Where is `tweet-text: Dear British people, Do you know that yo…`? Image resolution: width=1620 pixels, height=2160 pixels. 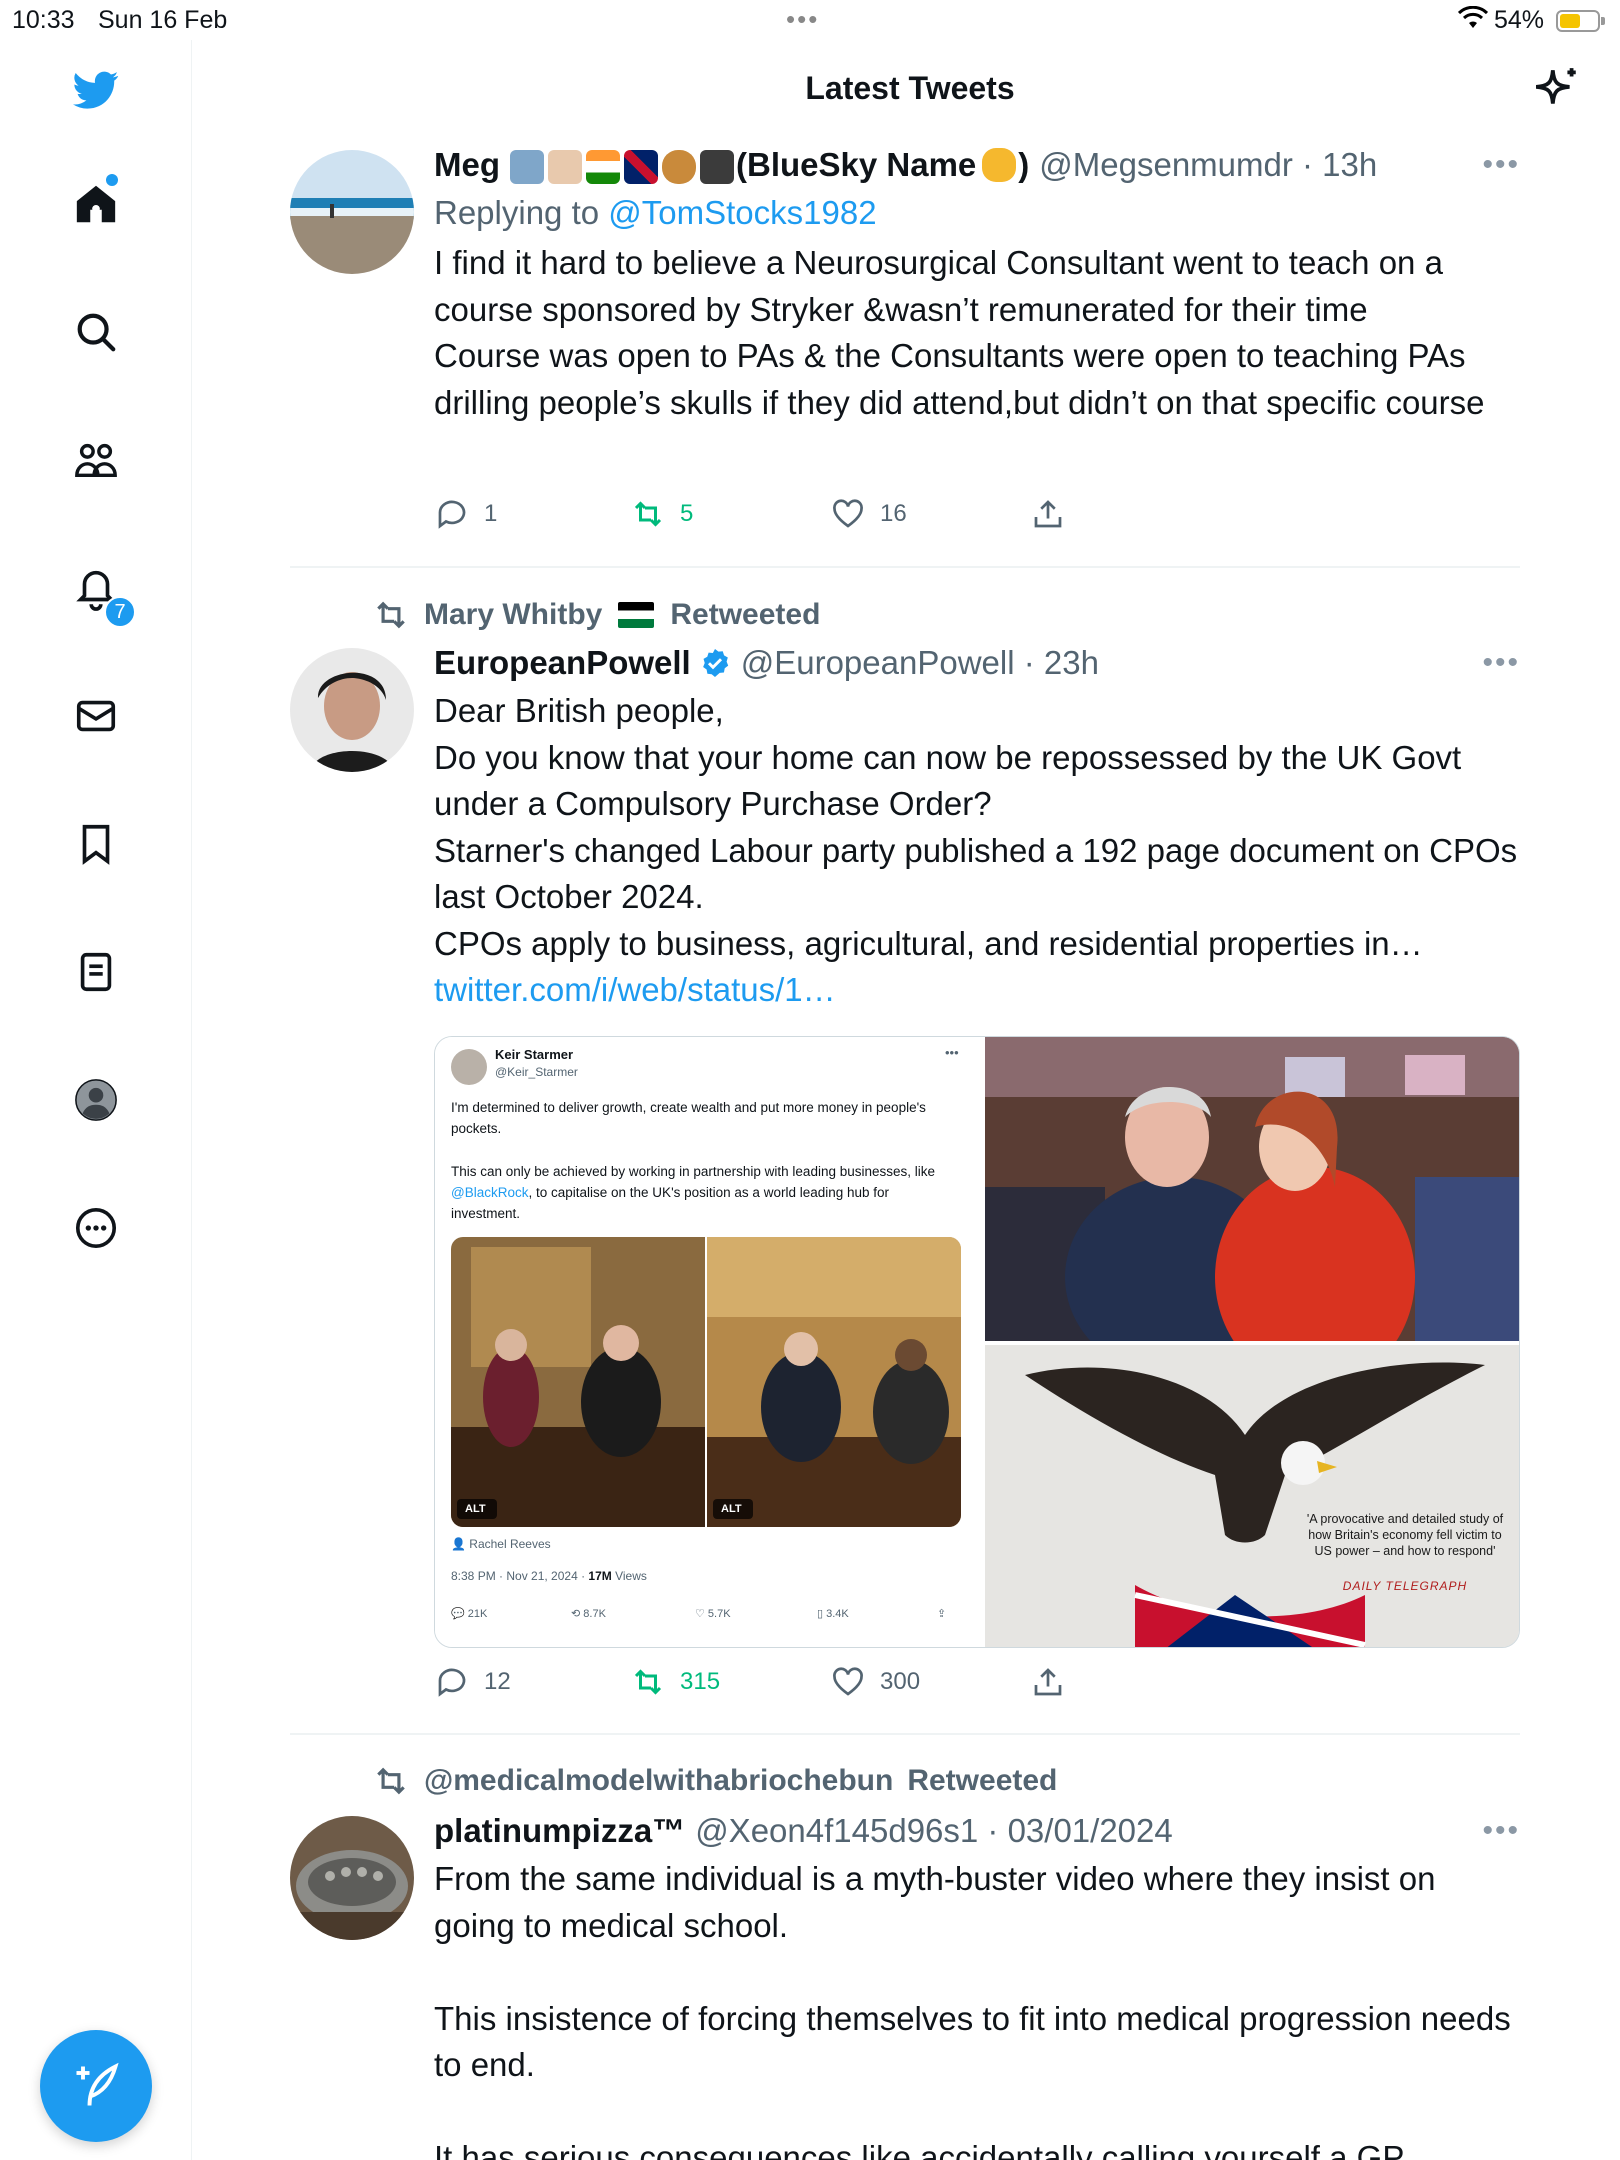 tweet-text: Dear British people, Do you know that yo… is located at coordinates (976, 827).